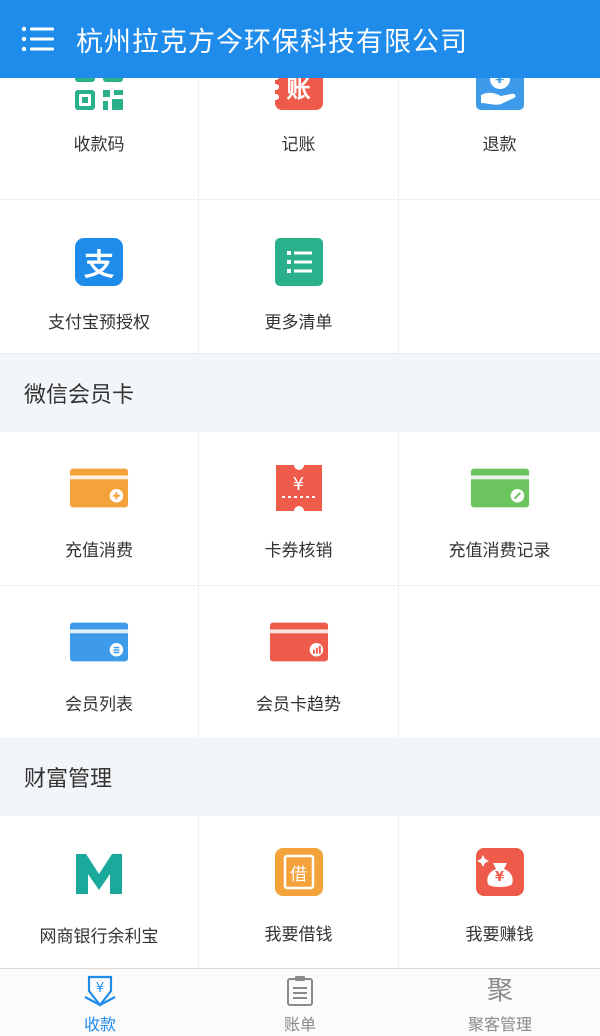 The image size is (600, 1036). Describe the element at coordinates (298, 145) in the screenshot. I see `grid-item-label: 记账` at that location.